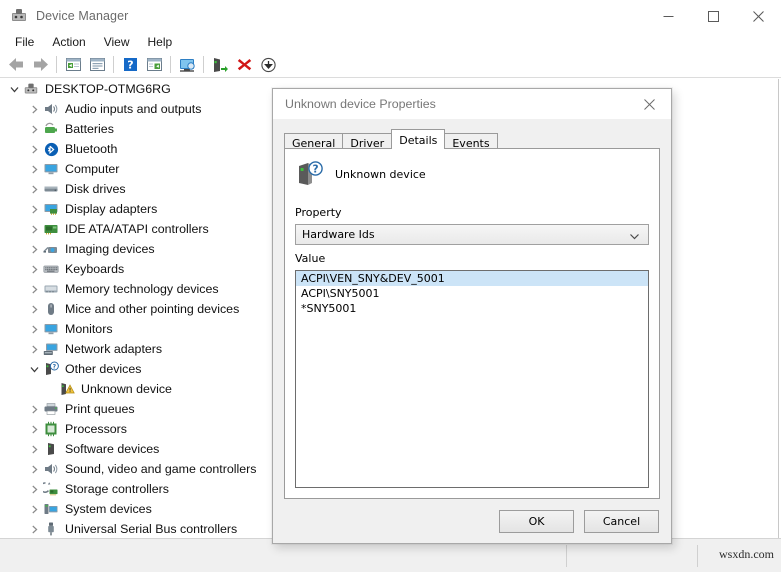 The width and height of the screenshot is (781, 572). What do you see at coordinates (92, 169) in the screenshot?
I see `tree-item-label: Computer` at bounding box center [92, 169].